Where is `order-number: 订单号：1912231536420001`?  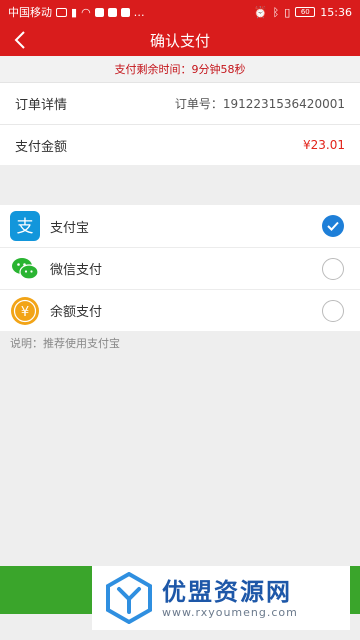 order-number: 订单号：1912231536420001 is located at coordinates (259, 104).